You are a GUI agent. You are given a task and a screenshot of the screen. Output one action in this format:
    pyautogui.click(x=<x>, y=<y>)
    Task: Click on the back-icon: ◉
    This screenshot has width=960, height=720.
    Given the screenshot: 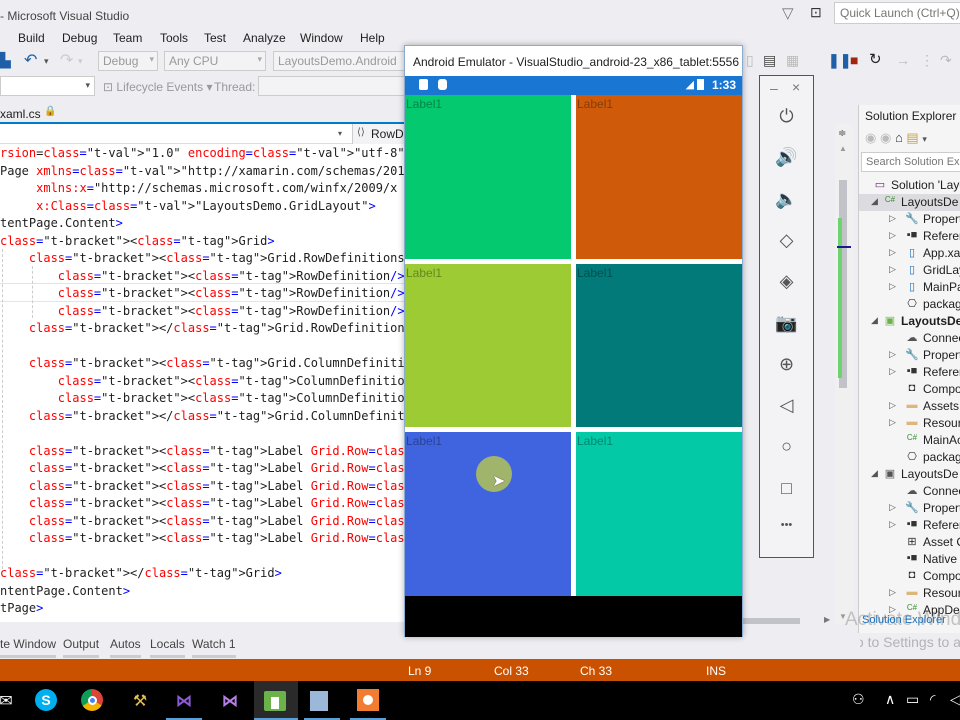 What is the action you would take?
    pyautogui.click(x=870, y=137)
    